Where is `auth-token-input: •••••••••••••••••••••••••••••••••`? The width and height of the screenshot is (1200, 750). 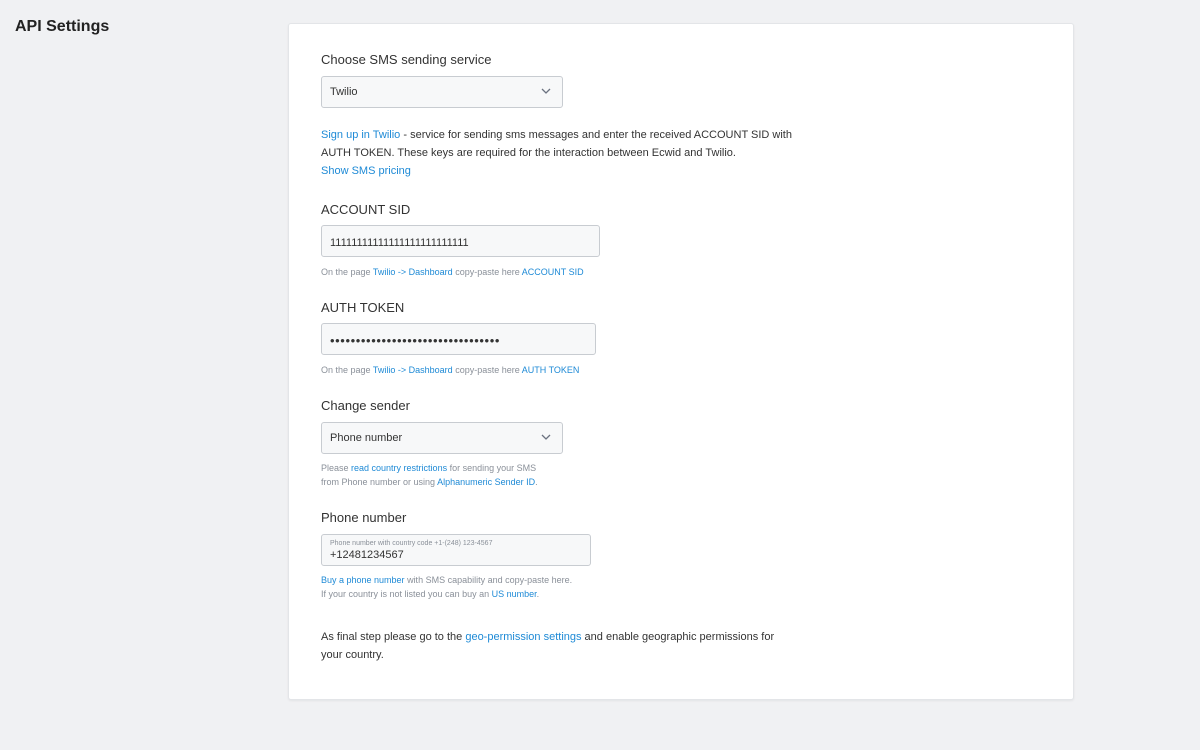
auth-token-input: ••••••••••••••••••••••••••••••••• is located at coordinates (458, 339).